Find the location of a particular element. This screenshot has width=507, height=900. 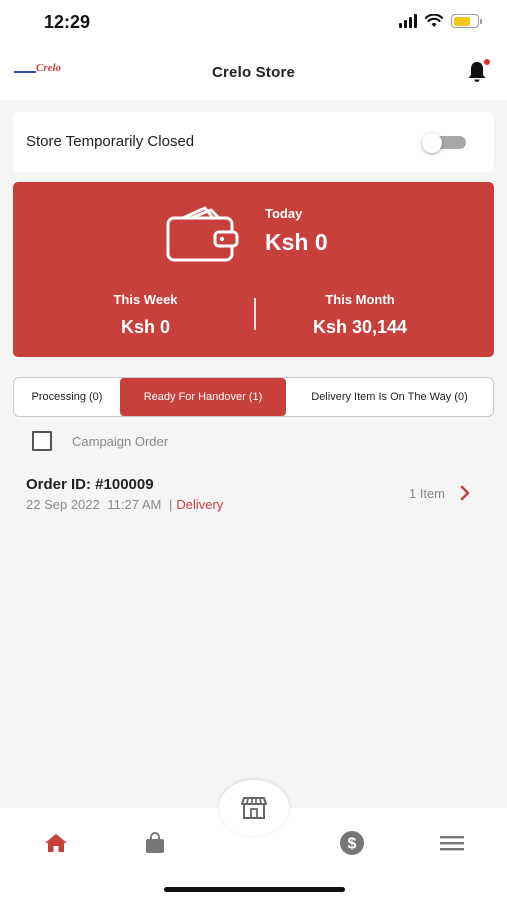

tab-delivery-on-the-way: Delivery Item Is On The Way (0) is located at coordinates (389, 397).